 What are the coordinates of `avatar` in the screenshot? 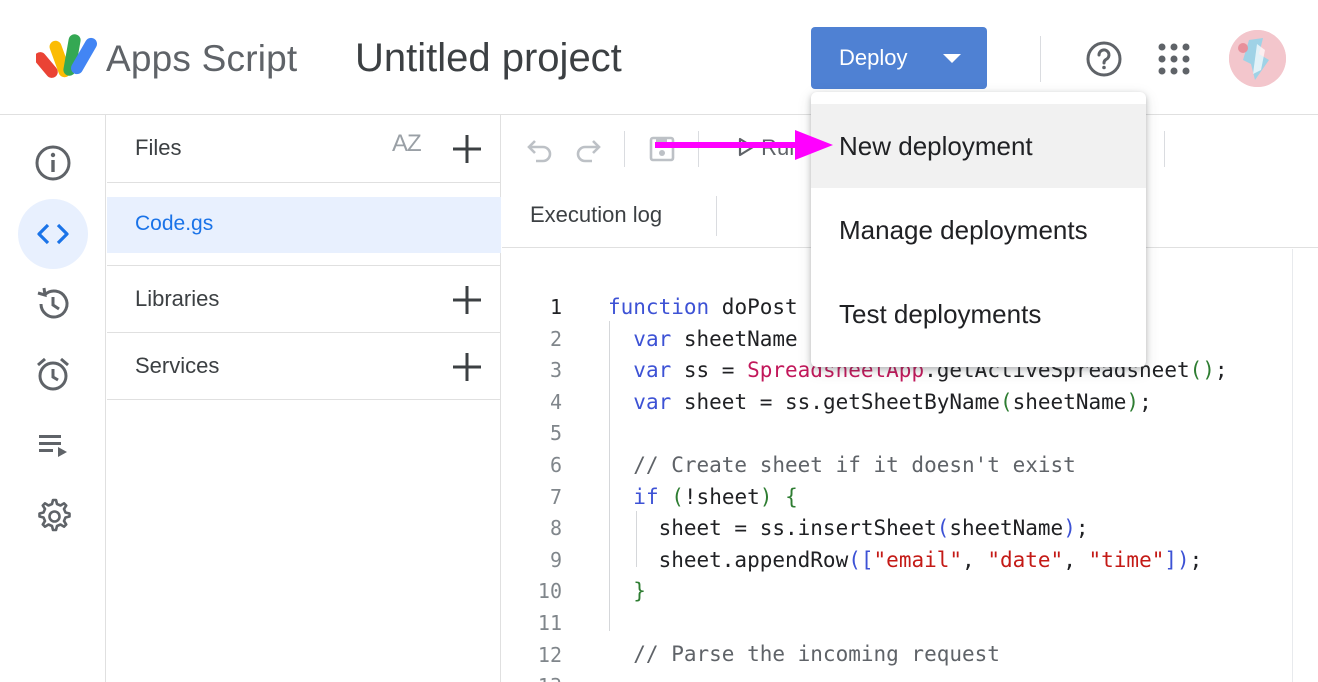 It's located at (1257, 58).